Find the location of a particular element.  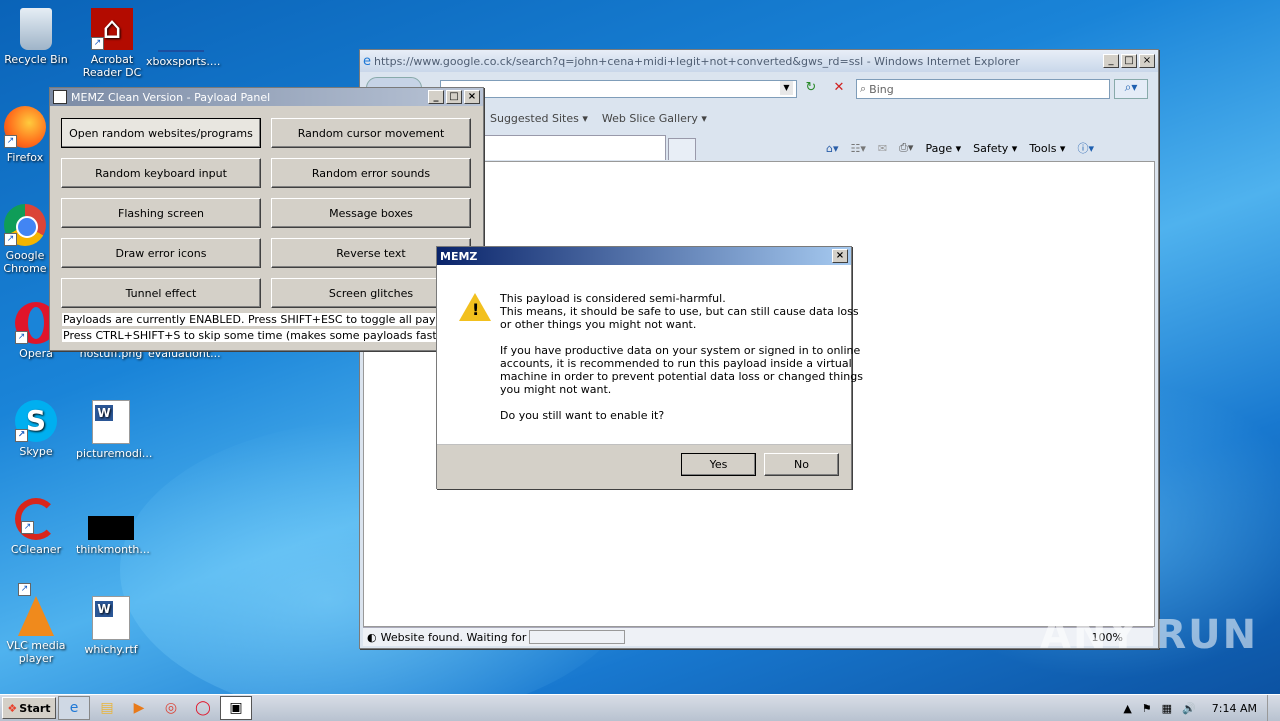

dialog-question: Do you still want to enable it? is located at coordinates (582, 415).